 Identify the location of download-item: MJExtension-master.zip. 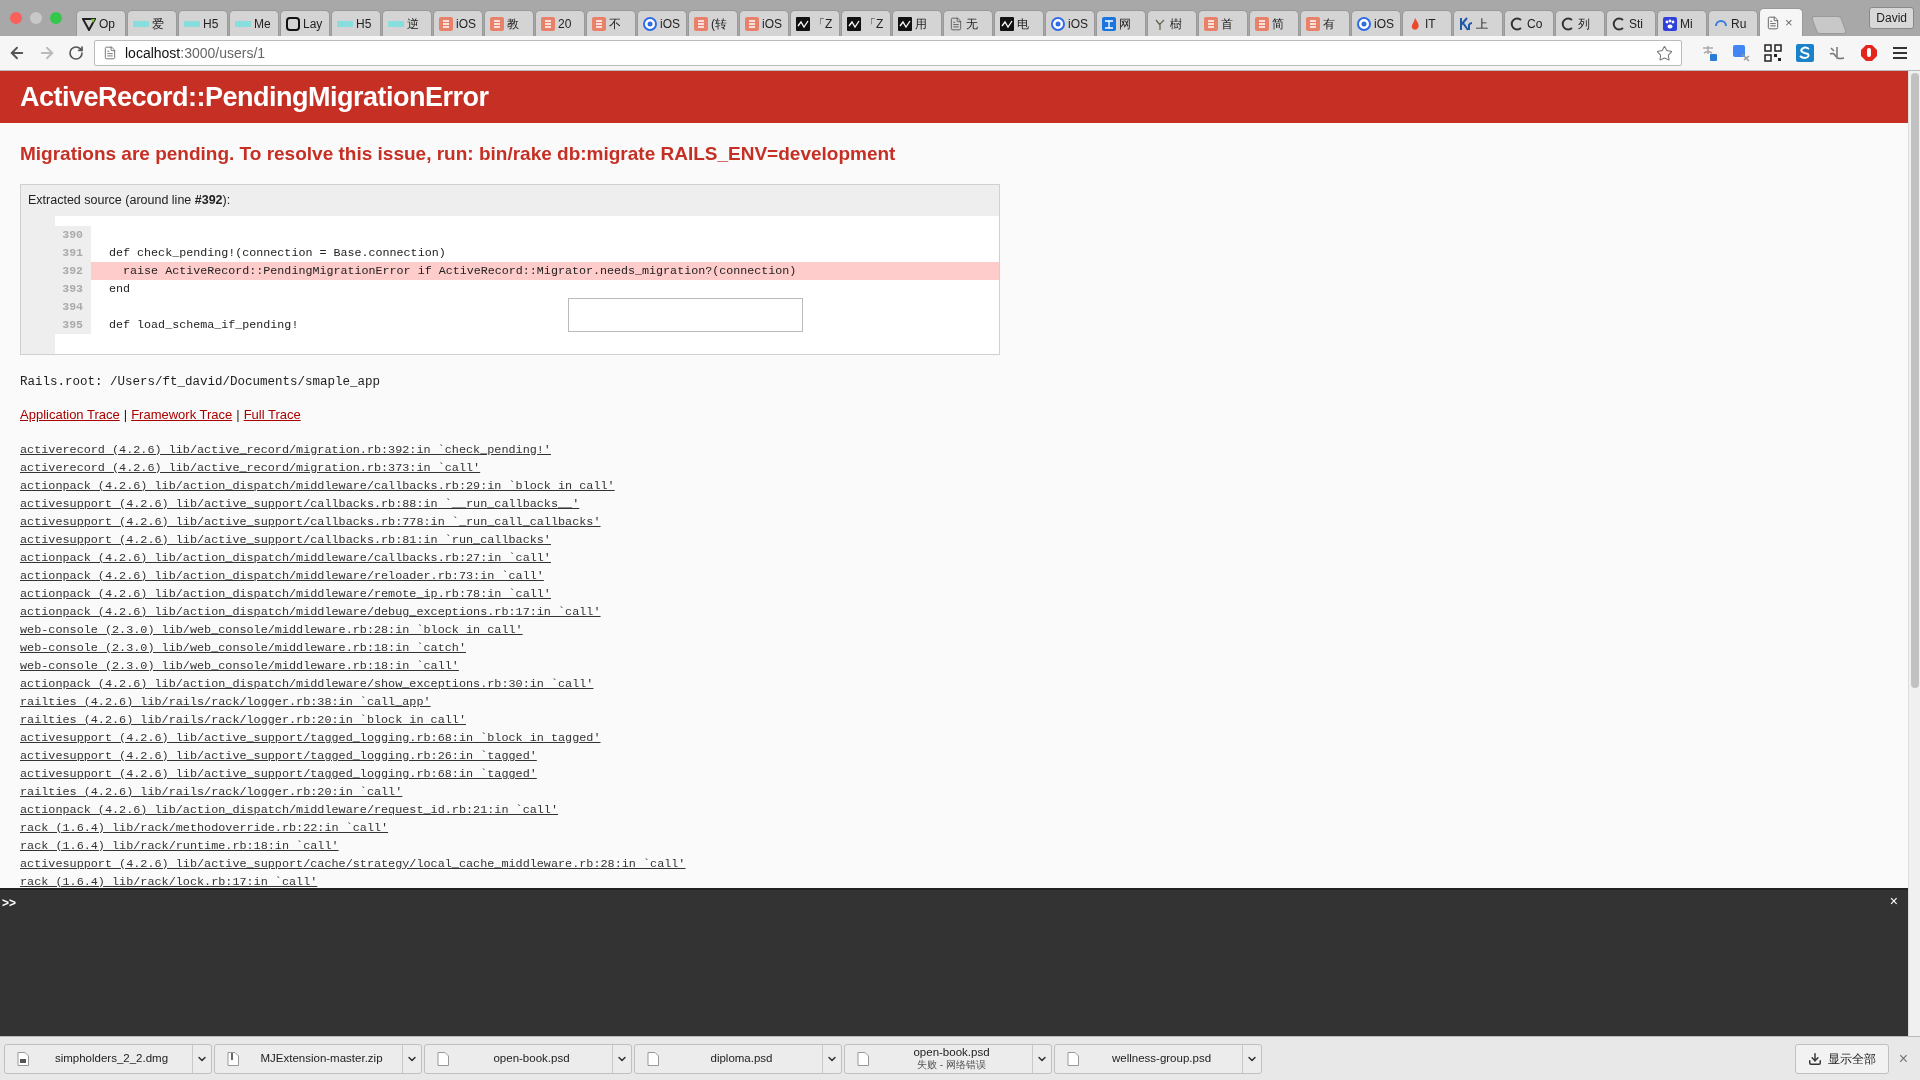
(318, 1058).